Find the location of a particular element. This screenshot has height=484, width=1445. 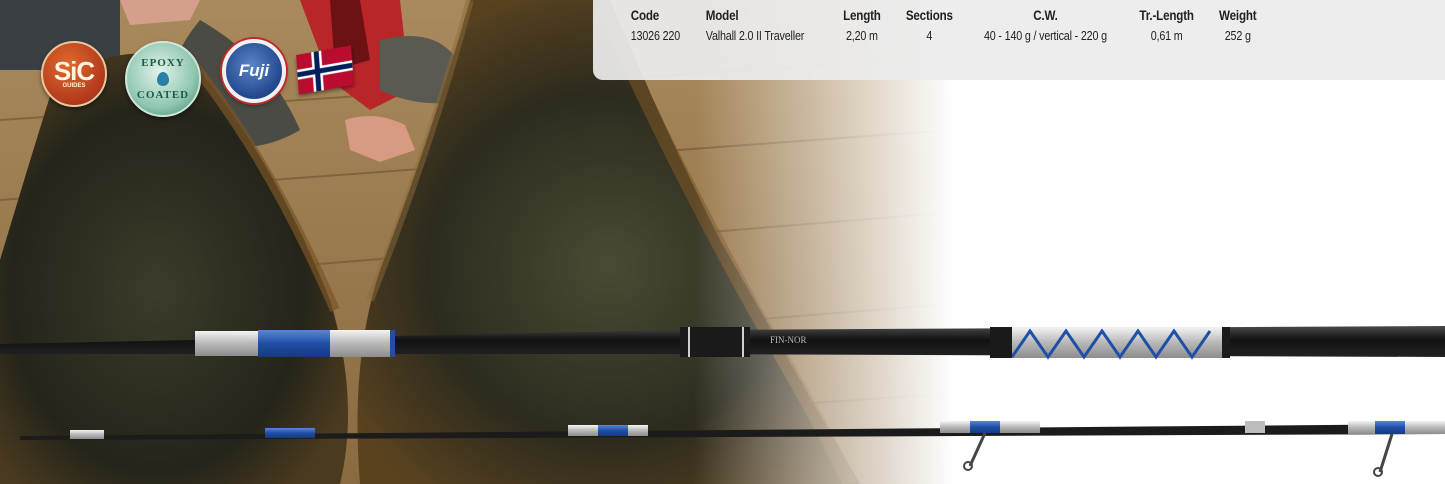

epoxy-coated-badge-icon: EPOXY COATED is located at coordinates (163, 79).